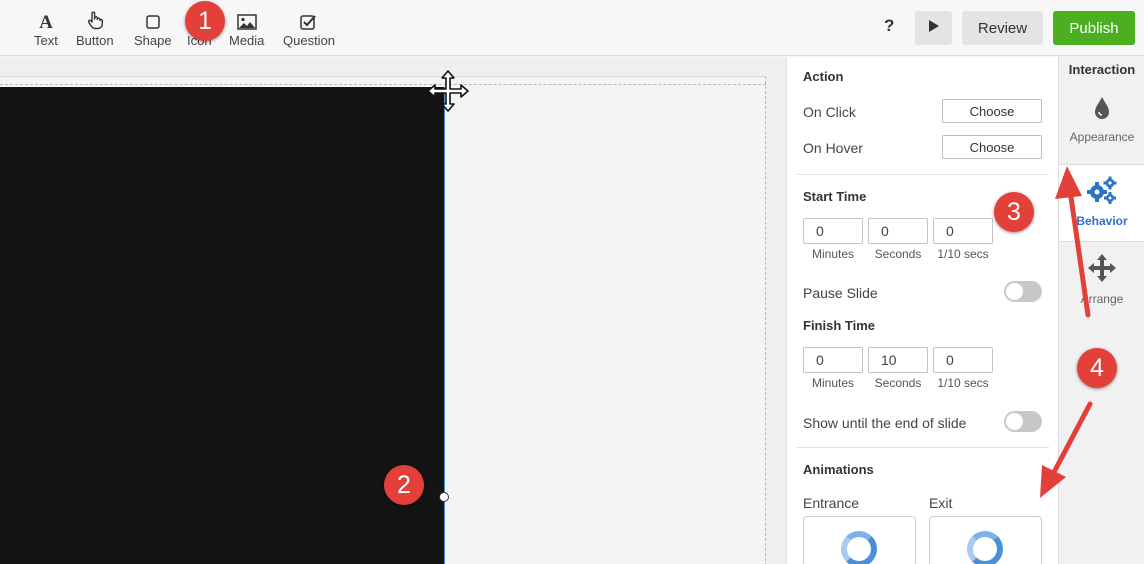 The height and width of the screenshot is (564, 1144). What do you see at coordinates (831, 503) in the screenshot?
I see `entrance-label: Entrance` at bounding box center [831, 503].